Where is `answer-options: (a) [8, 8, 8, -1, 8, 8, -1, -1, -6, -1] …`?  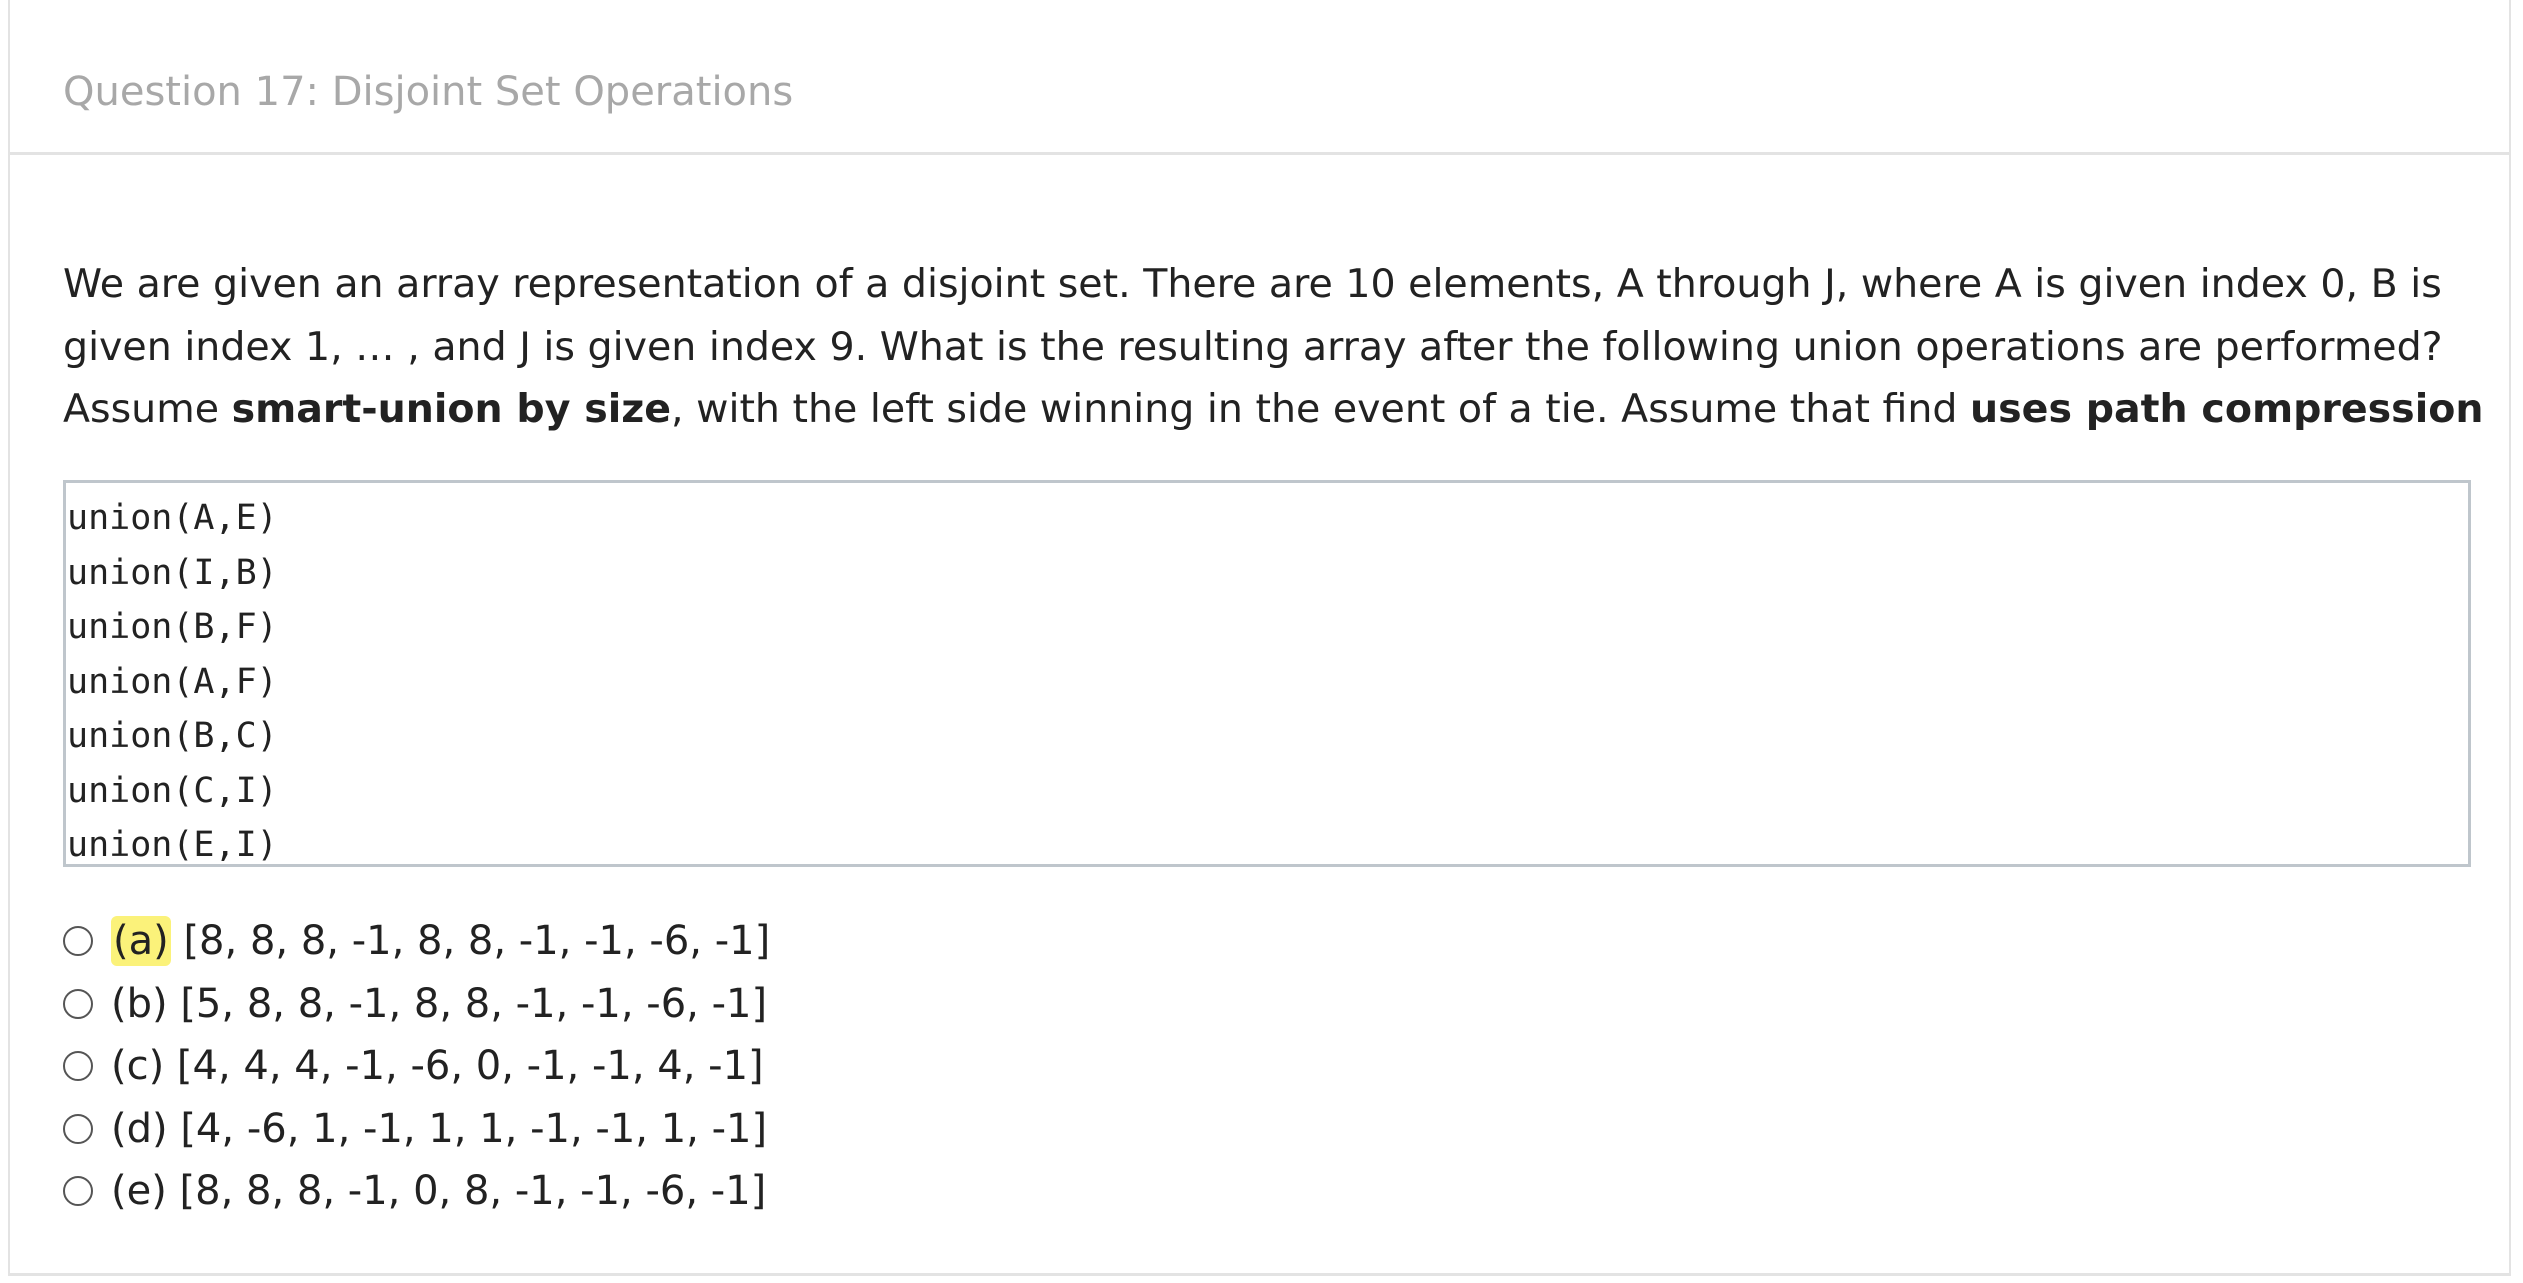 answer-options: (a) [8, 8, 8, -1, 8, 8, -1, -1, -6, -1] … is located at coordinates (416, 1066).